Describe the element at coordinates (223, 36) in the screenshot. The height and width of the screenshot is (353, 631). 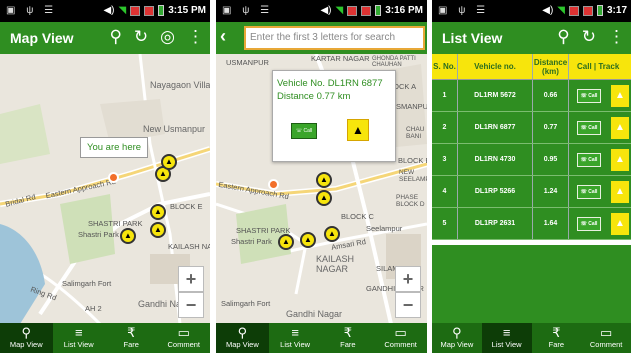
I see `back-arrow-icon: ‹` at that location.